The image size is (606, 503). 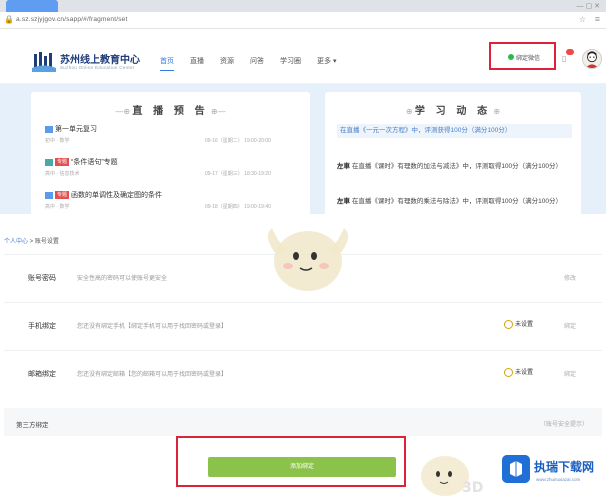 What do you see at coordinates (197, 63) in the screenshot?
I see `nav-live: 直播` at bounding box center [197, 63].